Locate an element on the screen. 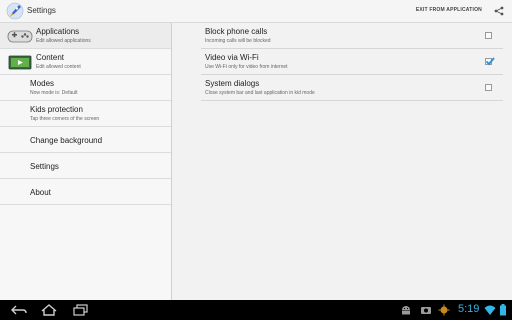 The width and height of the screenshot is (512, 320). wifi-icon is located at coordinates (490, 310).